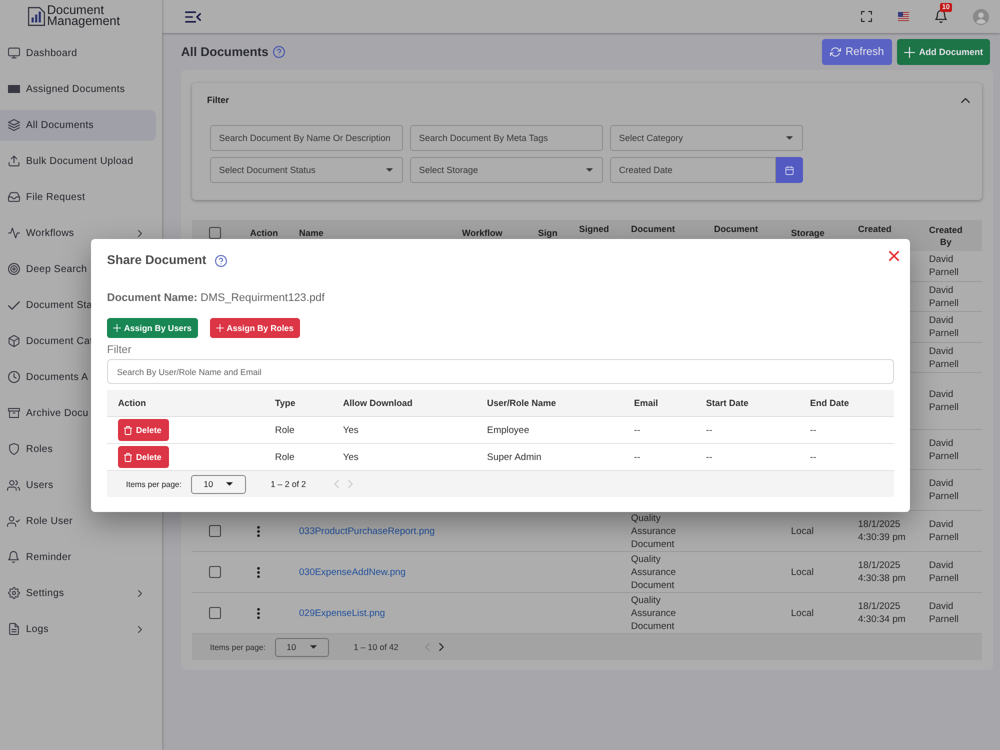  Describe the element at coordinates (78, 89) in the screenshot. I see `sidebar-item: Assigned Documents` at that location.